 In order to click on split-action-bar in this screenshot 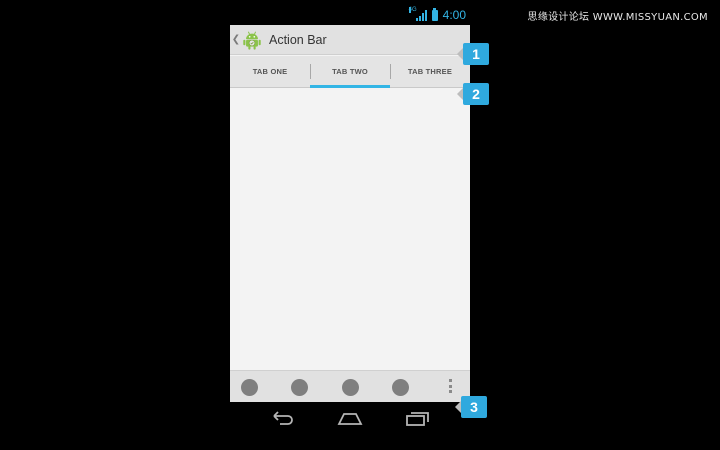, I will do `click(350, 386)`.